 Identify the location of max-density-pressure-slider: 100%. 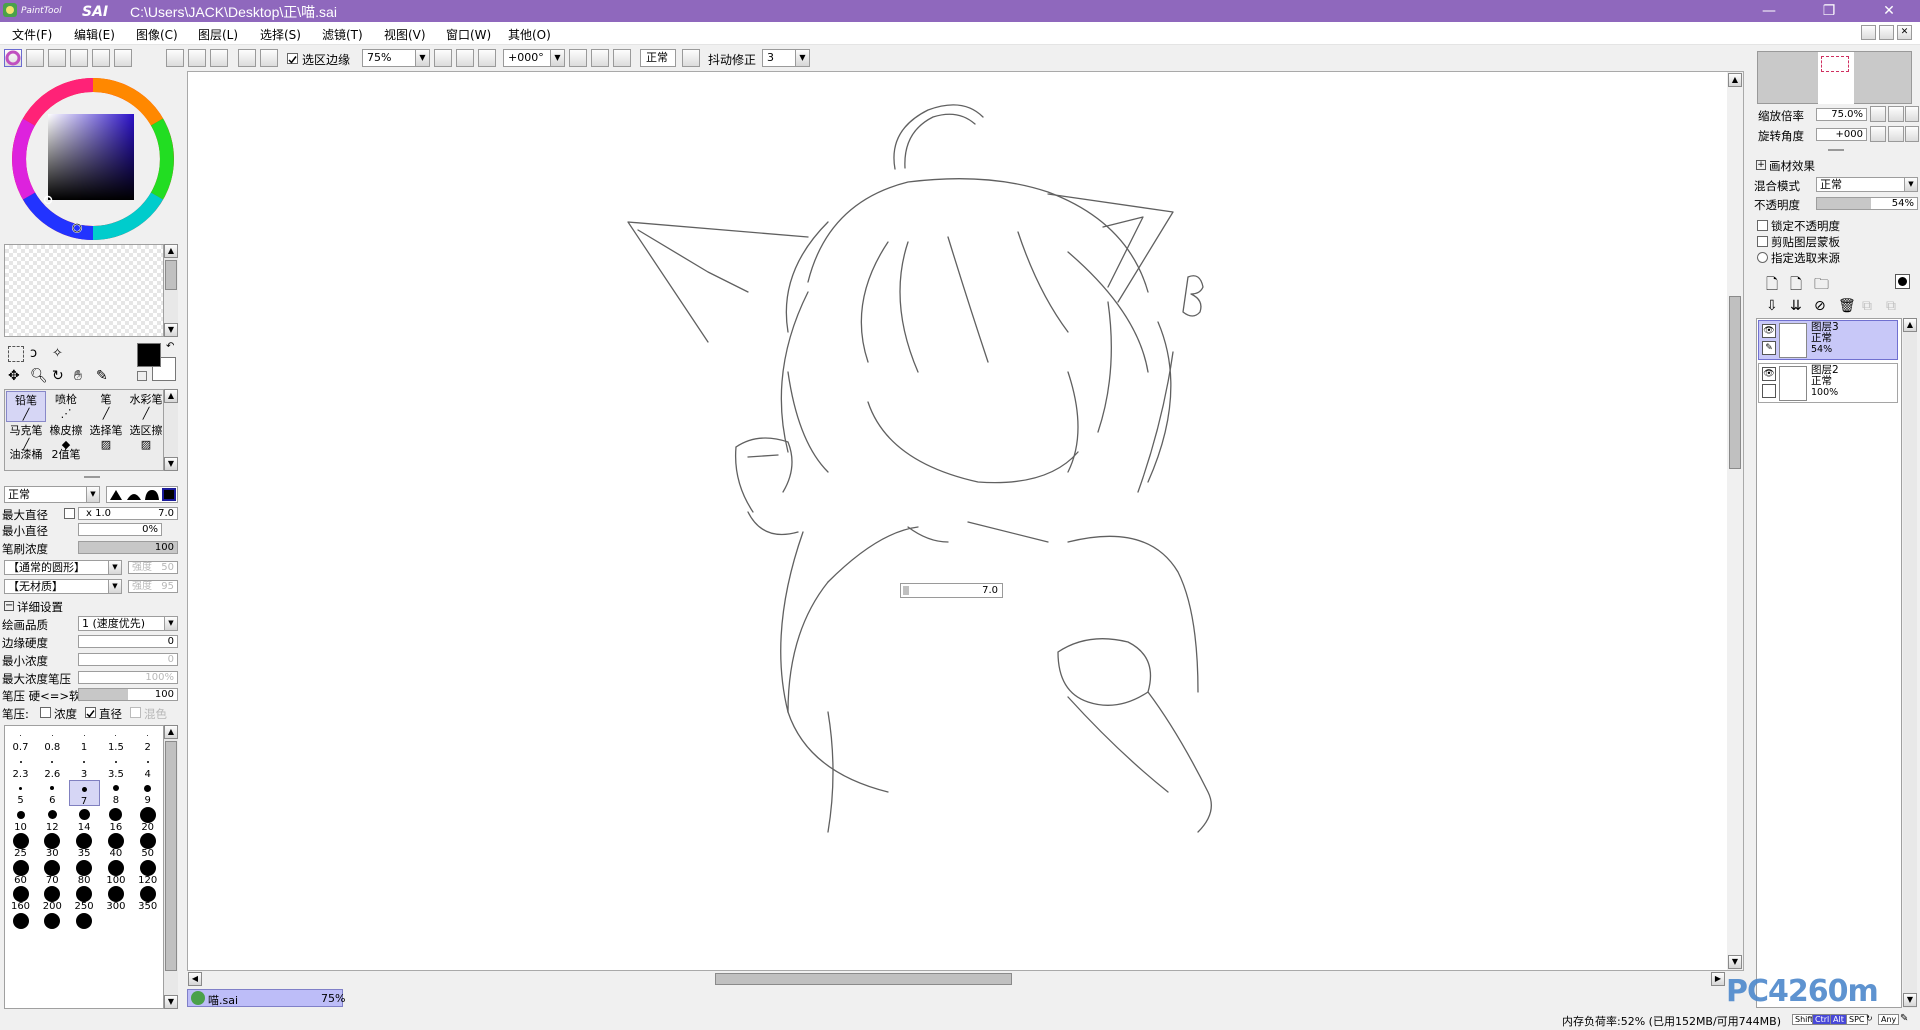
(128, 677).